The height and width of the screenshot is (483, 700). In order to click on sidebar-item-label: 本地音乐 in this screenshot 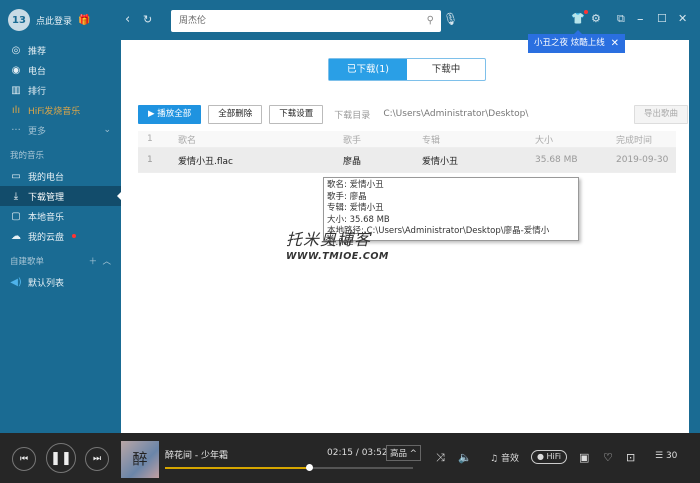, I will do `click(46, 217)`.